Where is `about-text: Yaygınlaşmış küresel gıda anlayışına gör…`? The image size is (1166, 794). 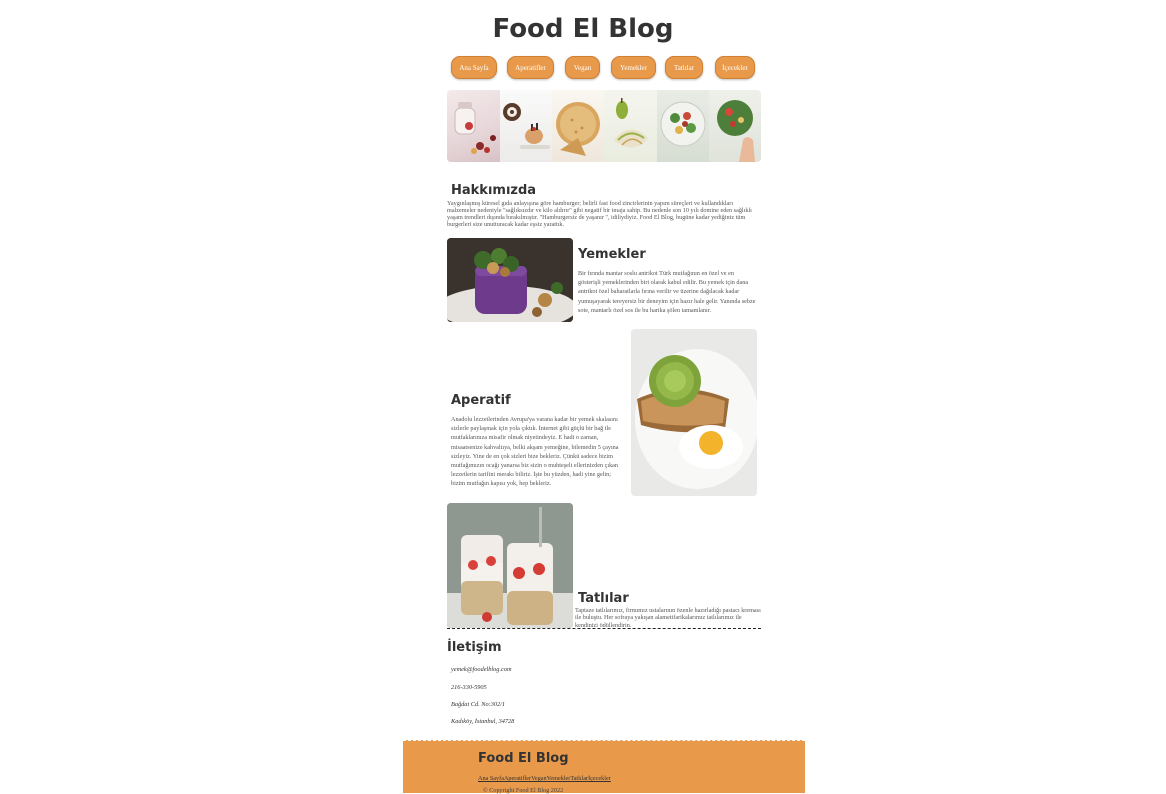
about-text: Yaygınlaşmış küresel gıda anlayışına gör… is located at coordinates (599, 214).